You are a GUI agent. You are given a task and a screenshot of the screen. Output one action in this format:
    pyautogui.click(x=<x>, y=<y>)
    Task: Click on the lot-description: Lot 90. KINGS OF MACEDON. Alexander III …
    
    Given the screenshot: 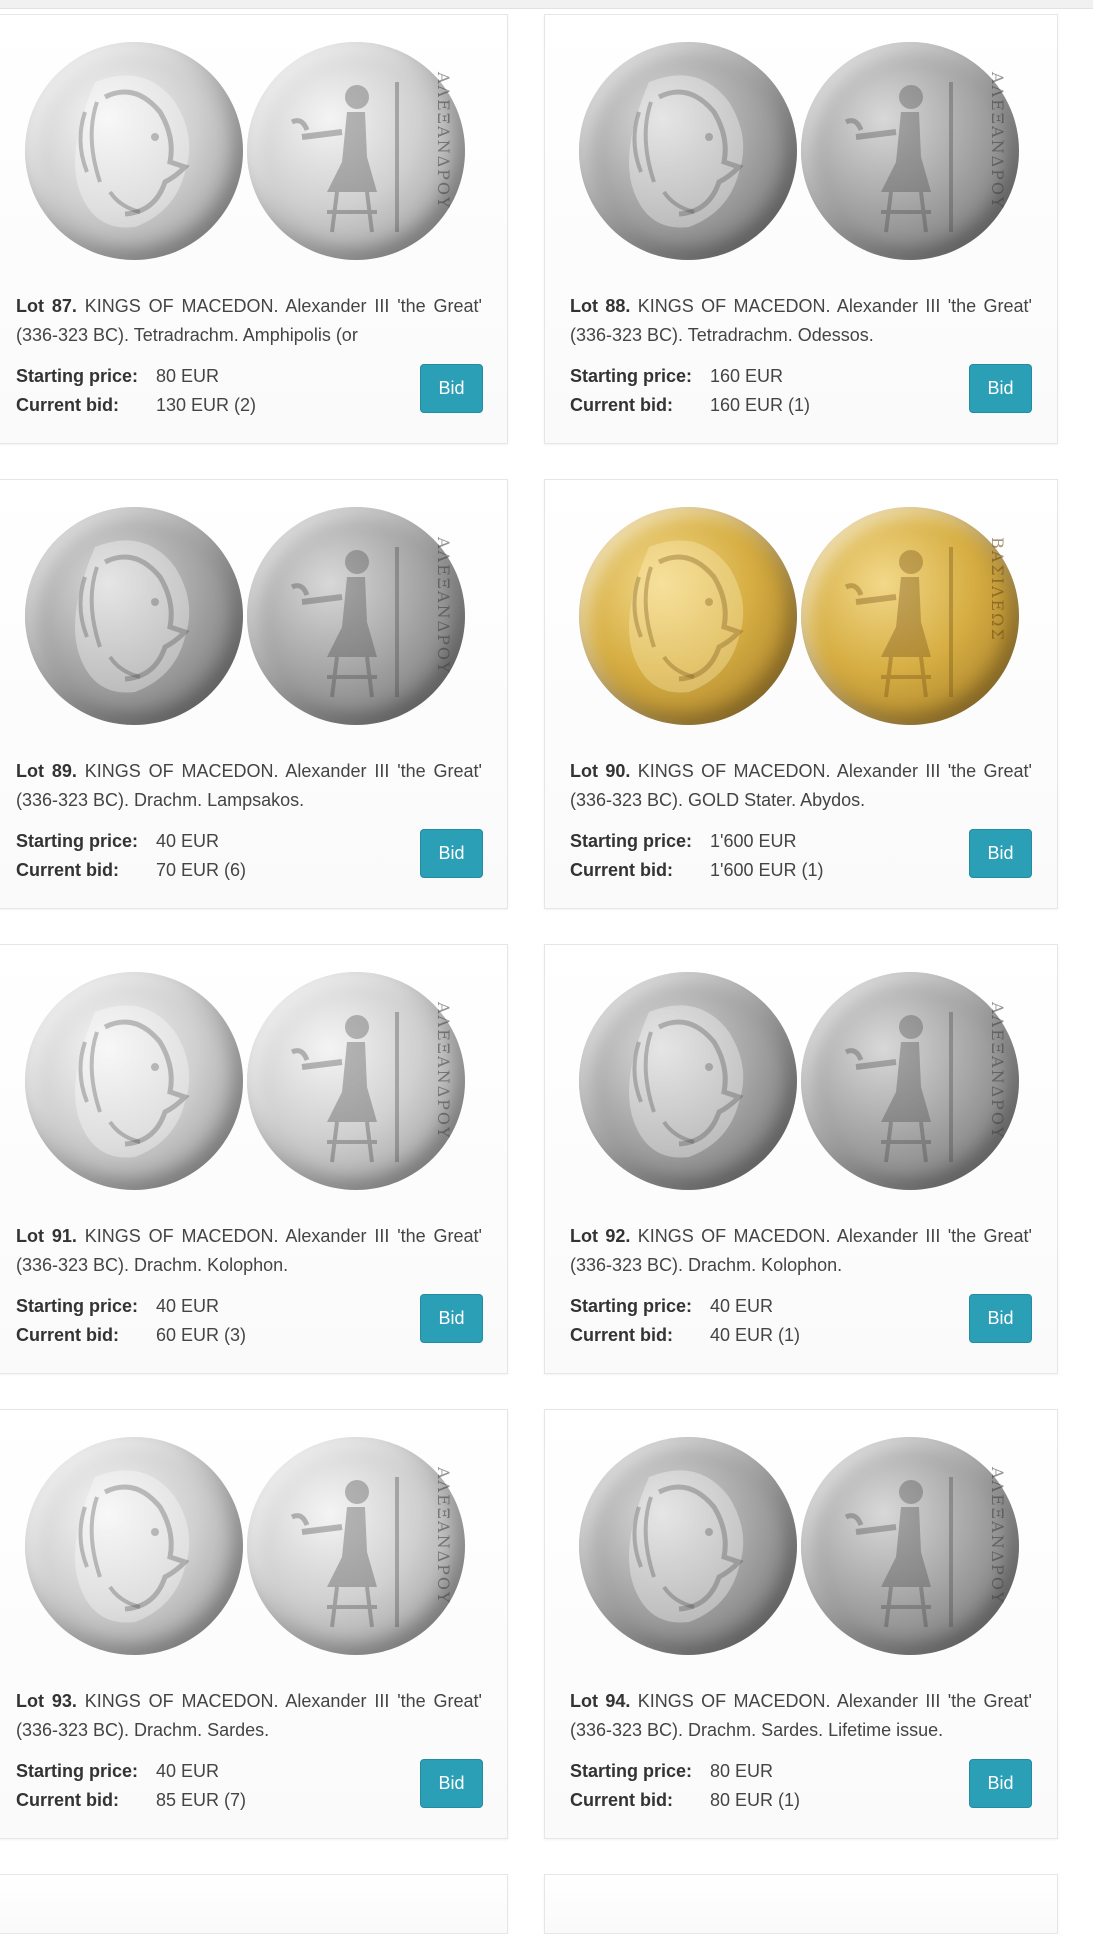 What is the action you would take?
    pyautogui.click(x=801, y=786)
    